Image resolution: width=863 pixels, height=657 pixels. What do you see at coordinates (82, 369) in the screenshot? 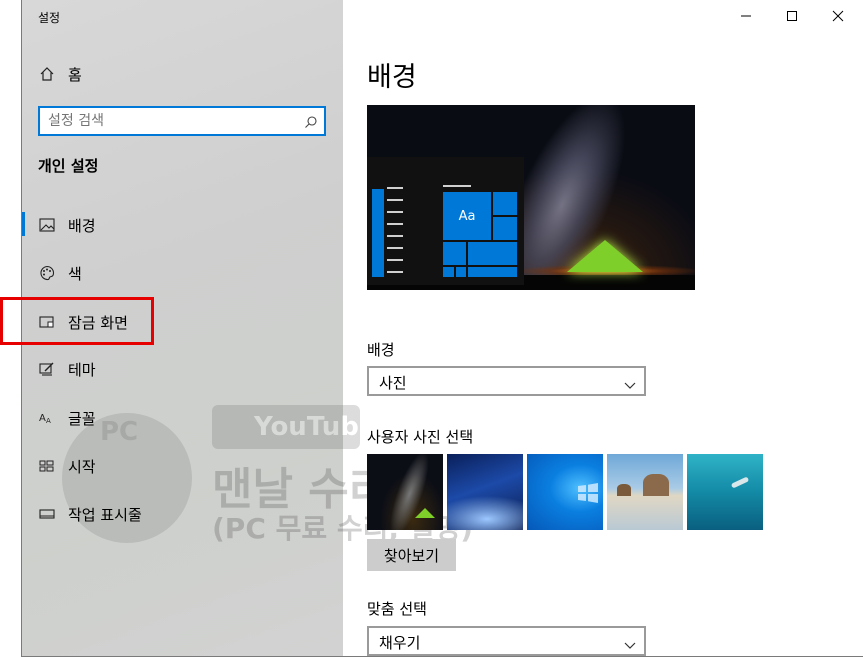
I see `sidebar-item-label: 테마` at bounding box center [82, 369].